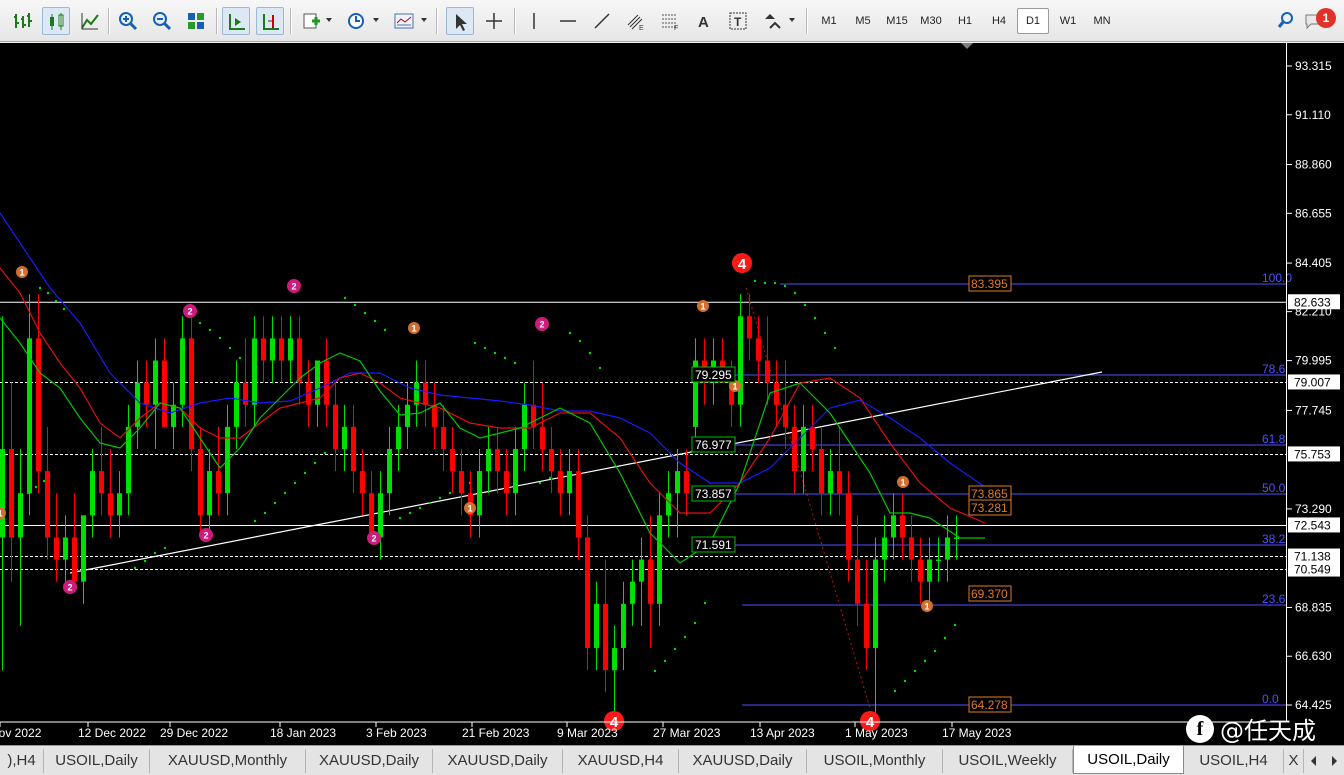  What do you see at coordinates (22, 21) in the screenshot?
I see `bar-chart-icon` at bounding box center [22, 21].